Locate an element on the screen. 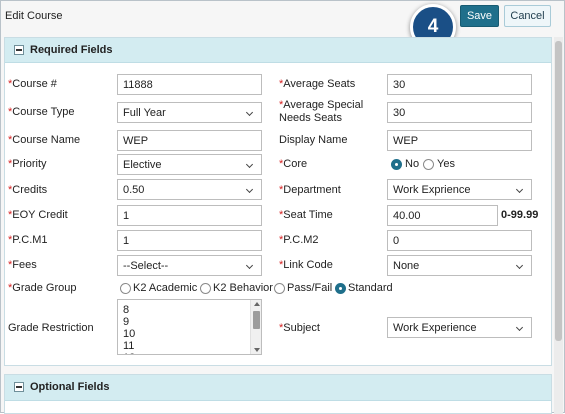 The width and height of the screenshot is (565, 414). course-type-select: Full Year is located at coordinates (189, 112).